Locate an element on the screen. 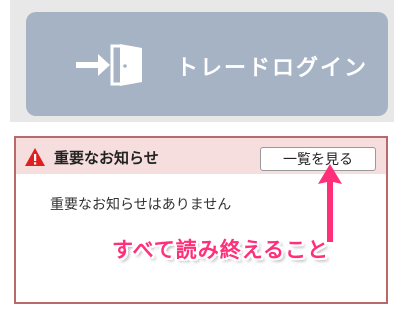 This screenshot has width=400, height=311. notice-title: 重要なお知らせ is located at coordinates (106, 158).